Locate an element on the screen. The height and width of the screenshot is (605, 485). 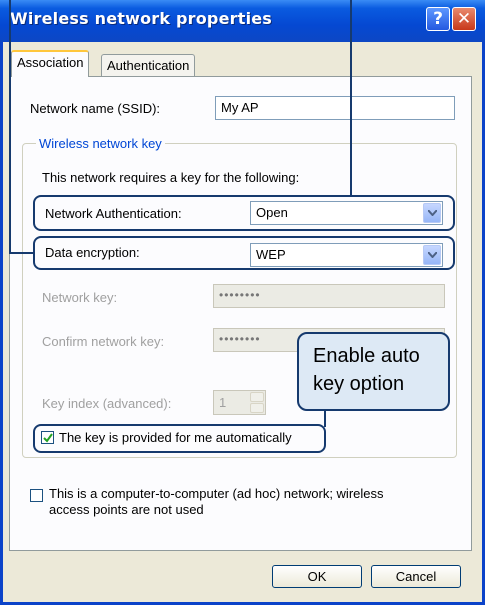
callout-line-encryption-h is located at coordinates (22, 253).